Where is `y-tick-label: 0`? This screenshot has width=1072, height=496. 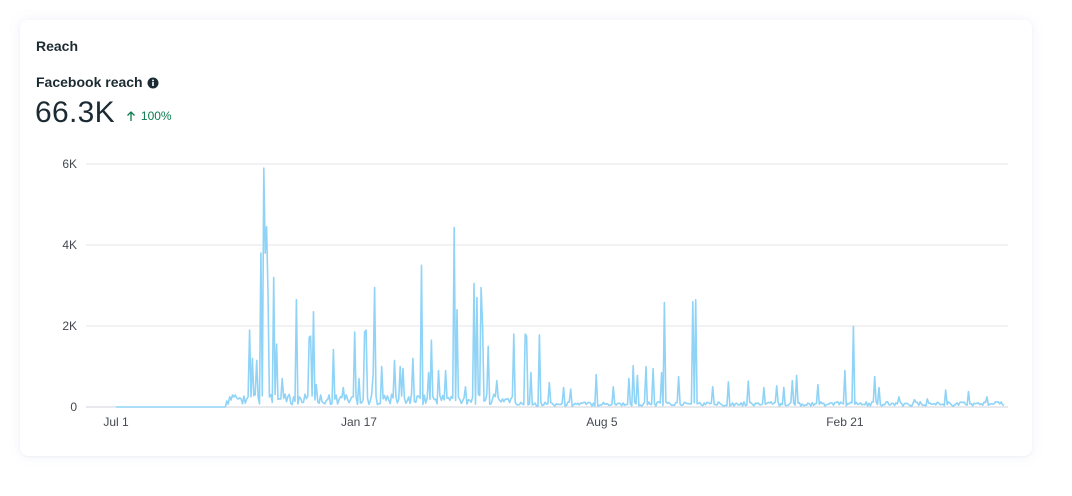 y-tick-label: 0 is located at coordinates (73, 407).